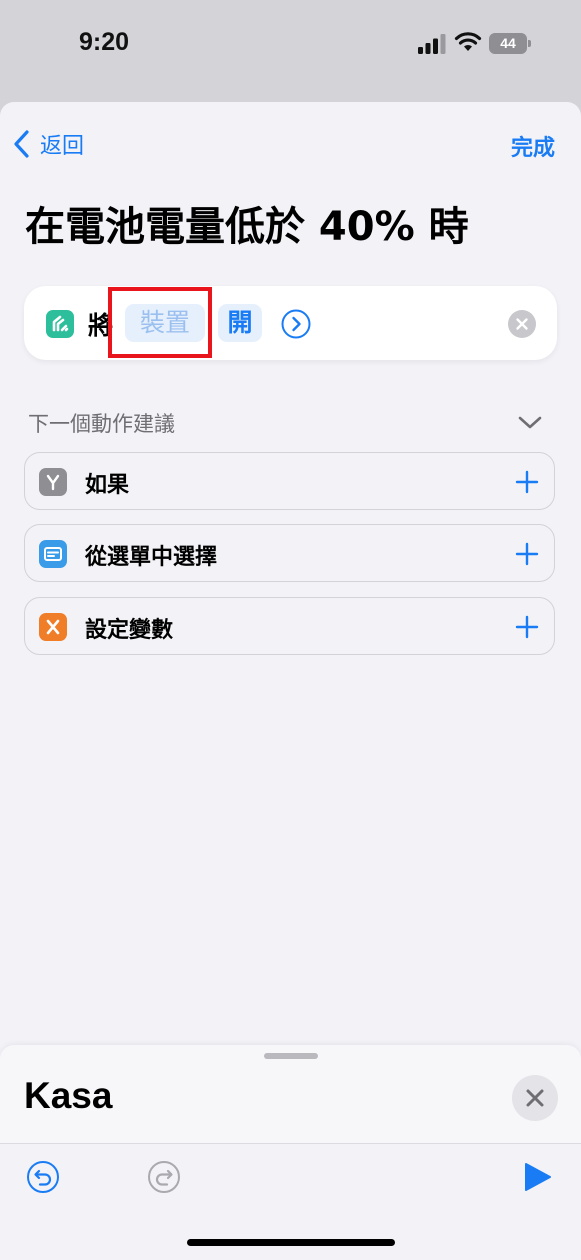 The height and width of the screenshot is (1260, 581). Describe the element at coordinates (522, 324) in the screenshot. I see `clear-icon` at that location.